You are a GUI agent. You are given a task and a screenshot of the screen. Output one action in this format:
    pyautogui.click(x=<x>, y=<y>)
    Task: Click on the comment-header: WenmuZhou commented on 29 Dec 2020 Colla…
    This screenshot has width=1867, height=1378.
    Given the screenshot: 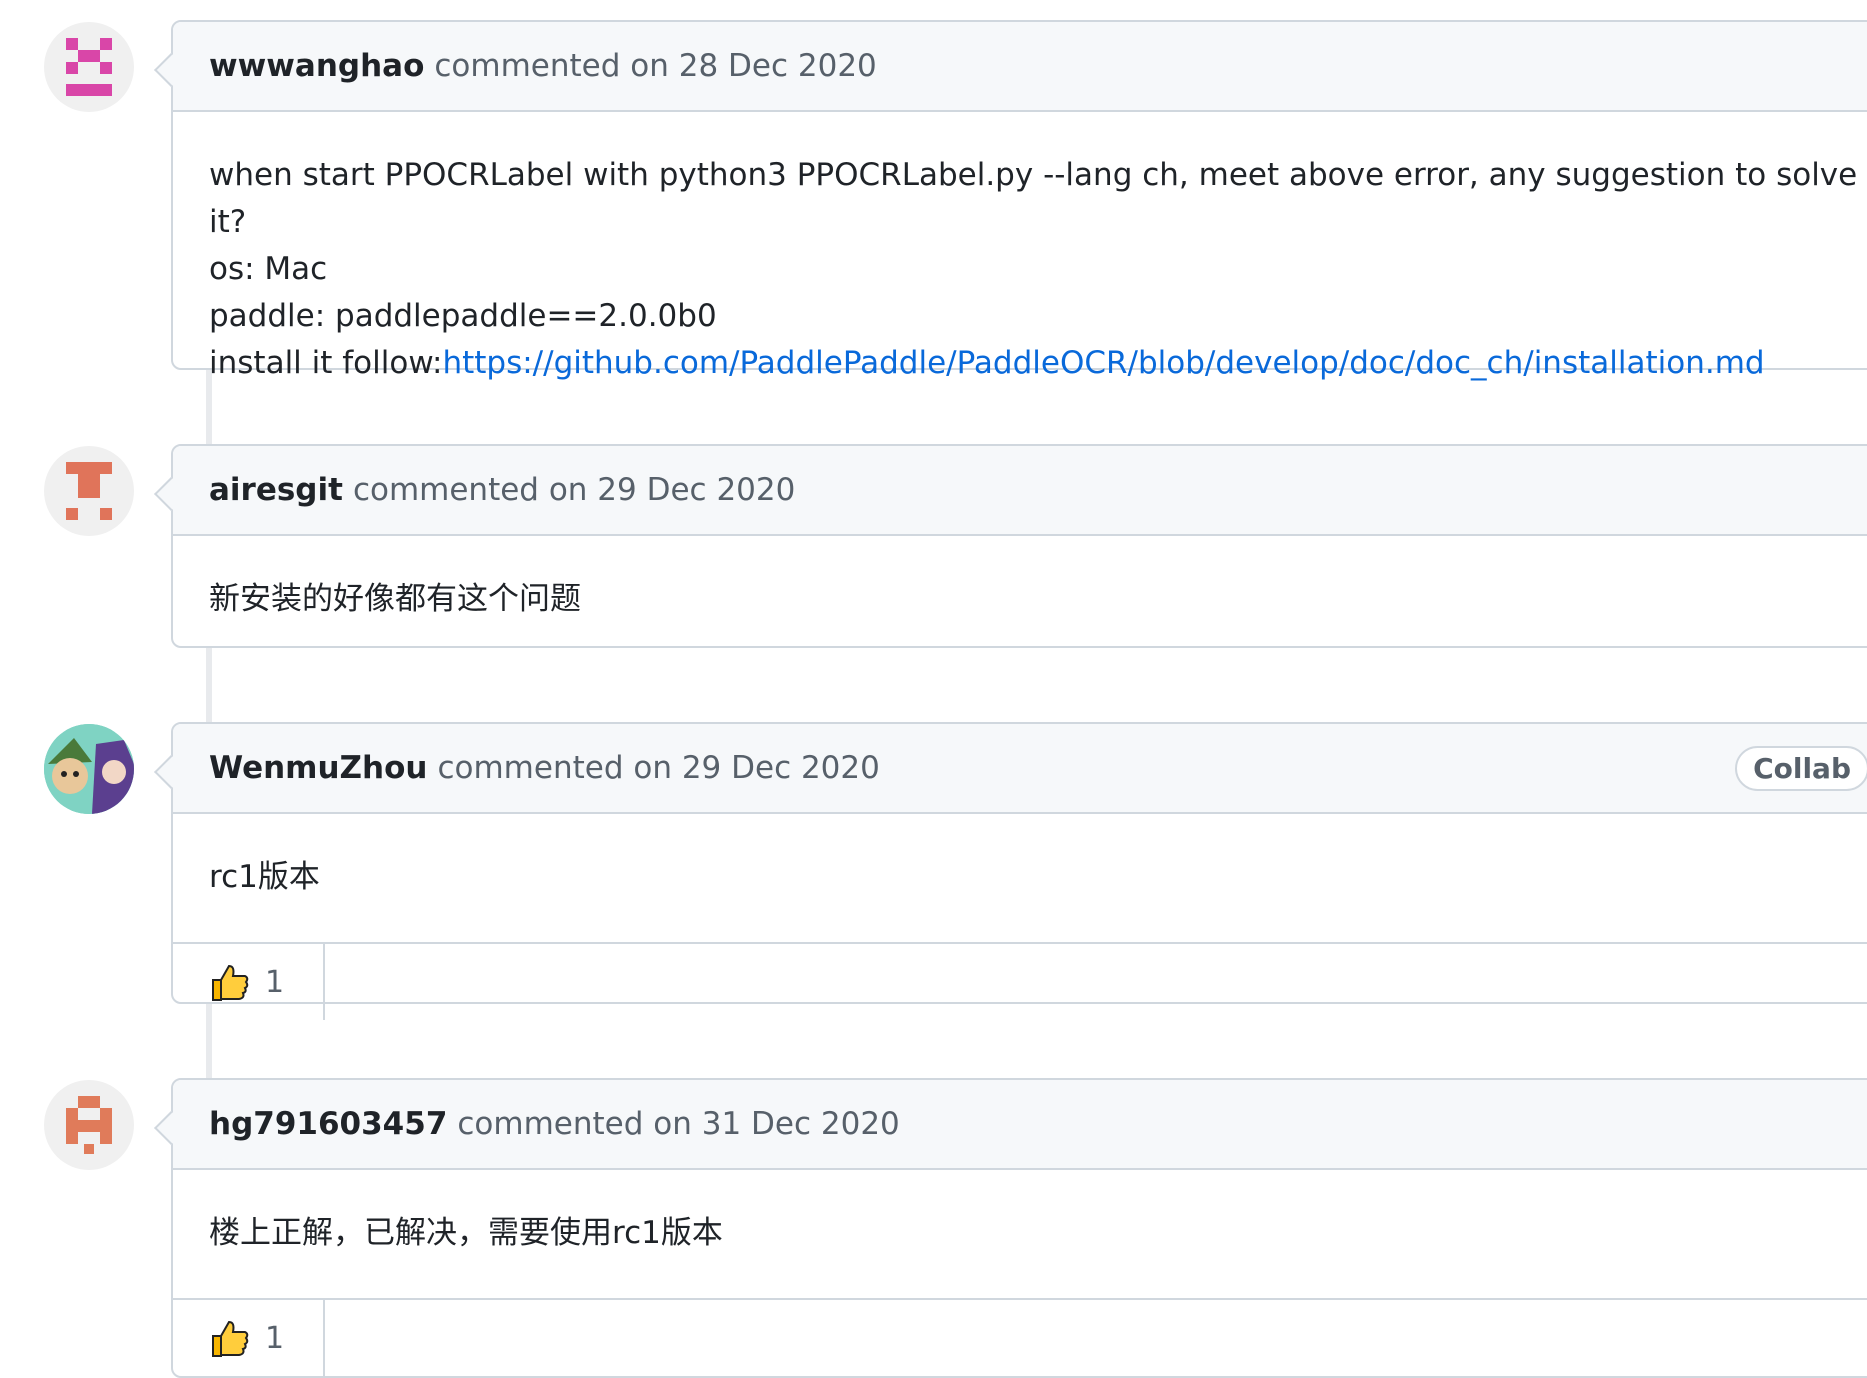 What is the action you would take?
    pyautogui.click(x=1020, y=769)
    